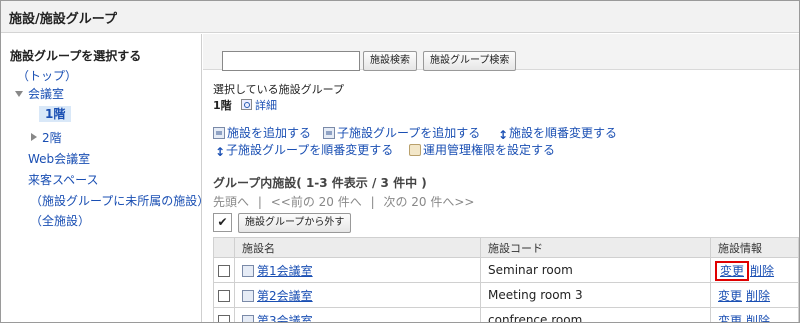 Image resolution: width=800 pixels, height=323 pixels. I want to click on facility-code: Seminar room, so click(595, 270).